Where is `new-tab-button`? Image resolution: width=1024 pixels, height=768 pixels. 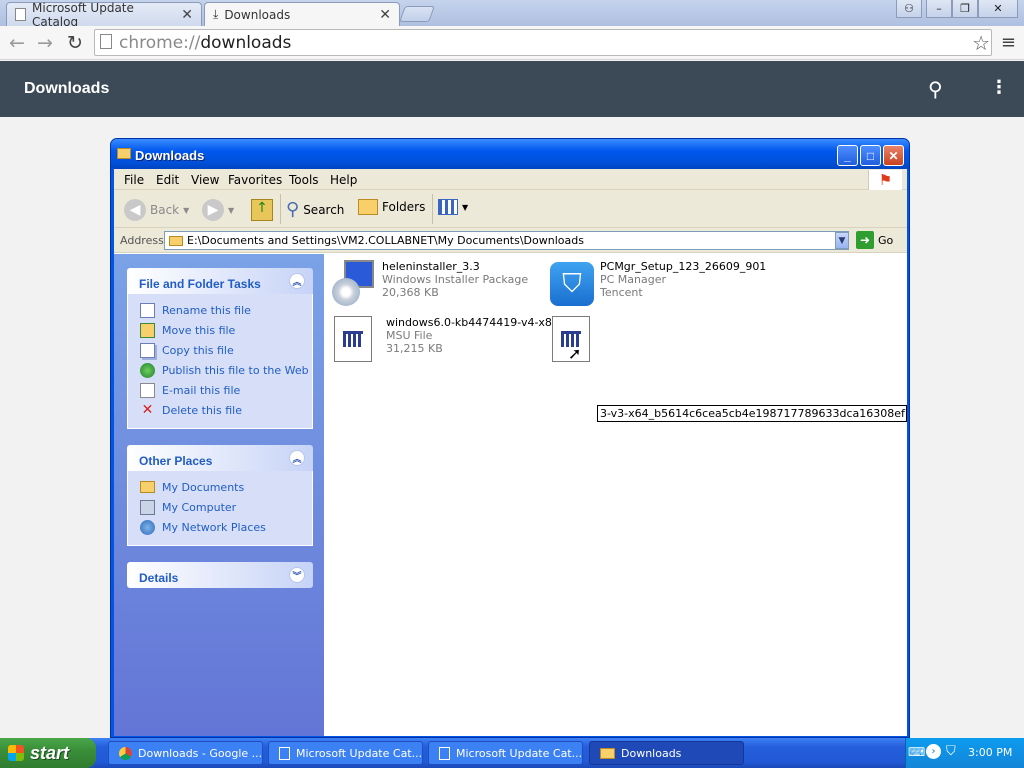 new-tab-button is located at coordinates (417, 14).